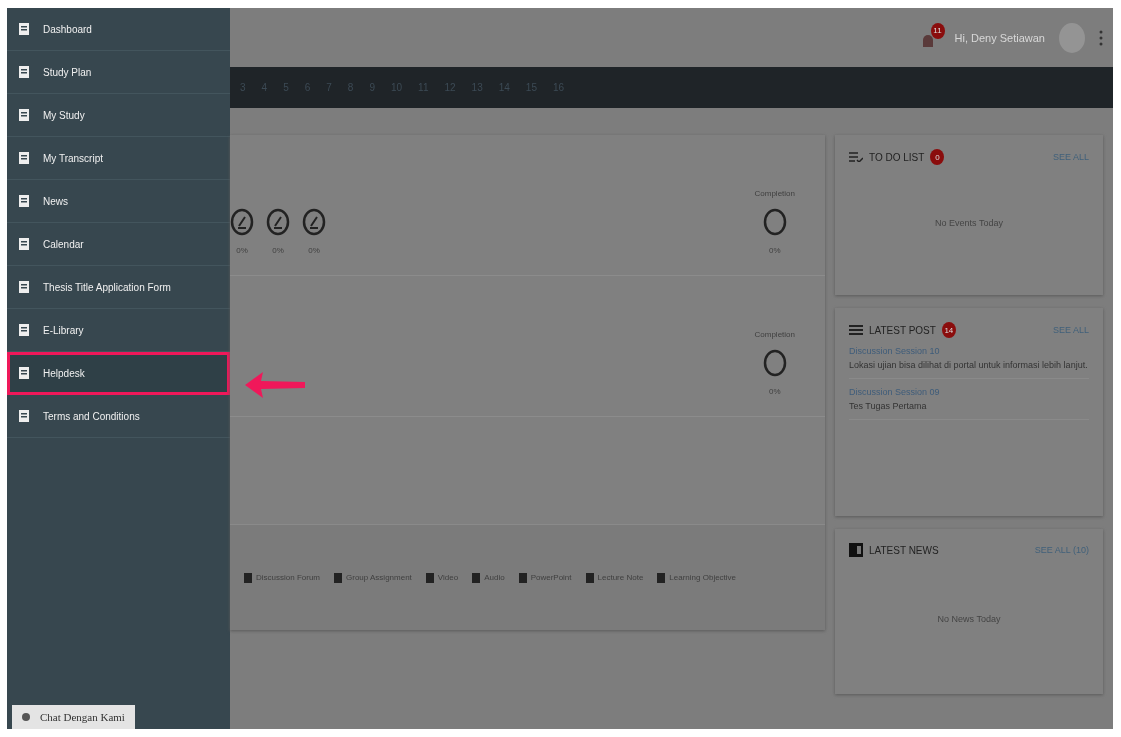  What do you see at coordinates (948, 330) in the screenshot?
I see `count-badge: 14` at bounding box center [948, 330].